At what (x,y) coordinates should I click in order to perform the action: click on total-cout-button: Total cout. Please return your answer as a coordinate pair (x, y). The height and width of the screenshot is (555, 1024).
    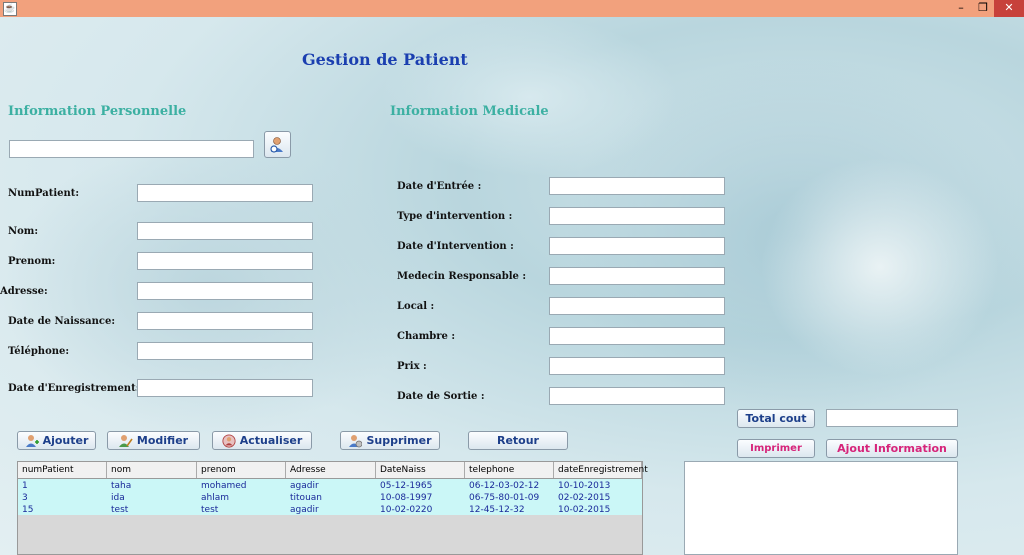
    Looking at the image, I should click on (776, 418).